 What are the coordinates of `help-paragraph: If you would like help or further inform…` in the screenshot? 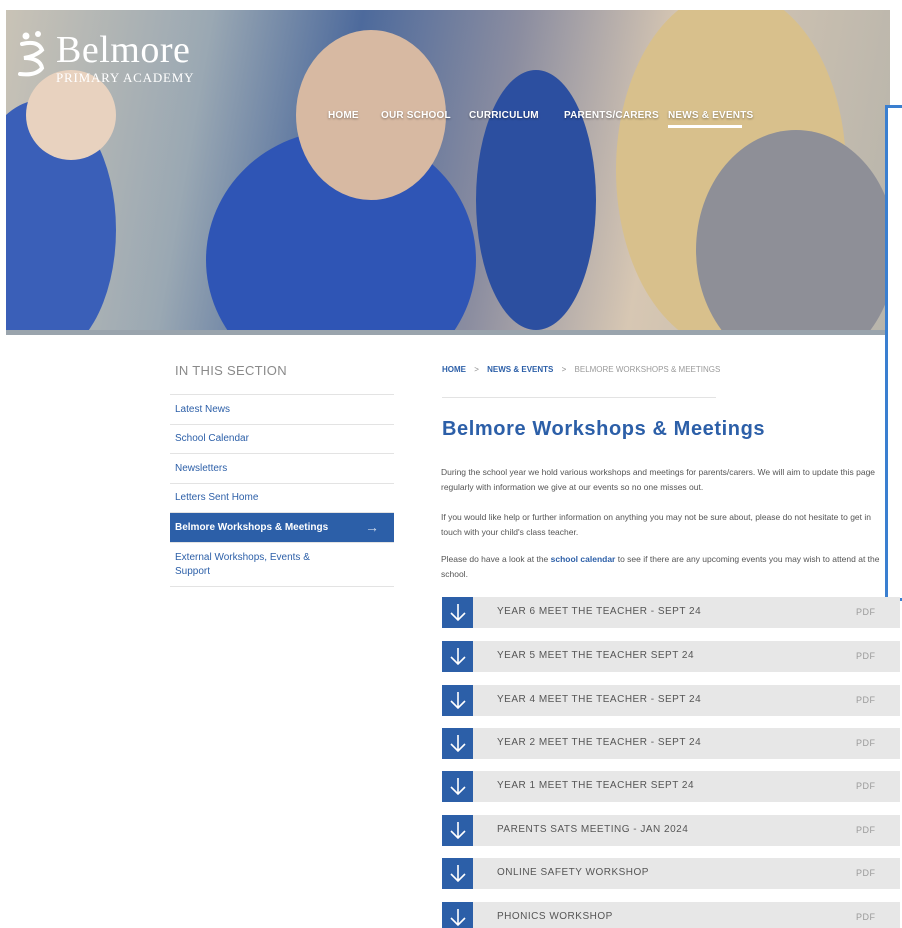 It's located at (656, 524).